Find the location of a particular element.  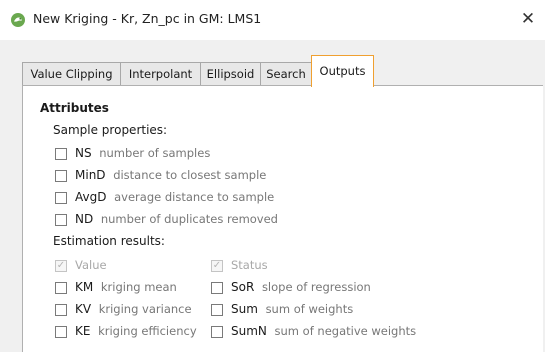

sumn-option: SumN sum of negative weights is located at coordinates (323, 331).